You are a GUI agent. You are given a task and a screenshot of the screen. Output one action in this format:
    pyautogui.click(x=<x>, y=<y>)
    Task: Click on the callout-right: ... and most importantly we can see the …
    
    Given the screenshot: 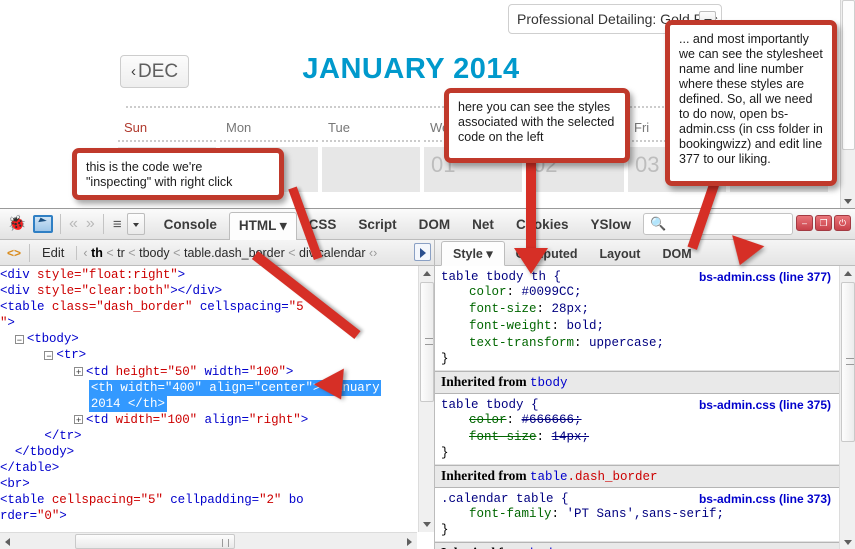 What is the action you would take?
    pyautogui.click(x=751, y=103)
    